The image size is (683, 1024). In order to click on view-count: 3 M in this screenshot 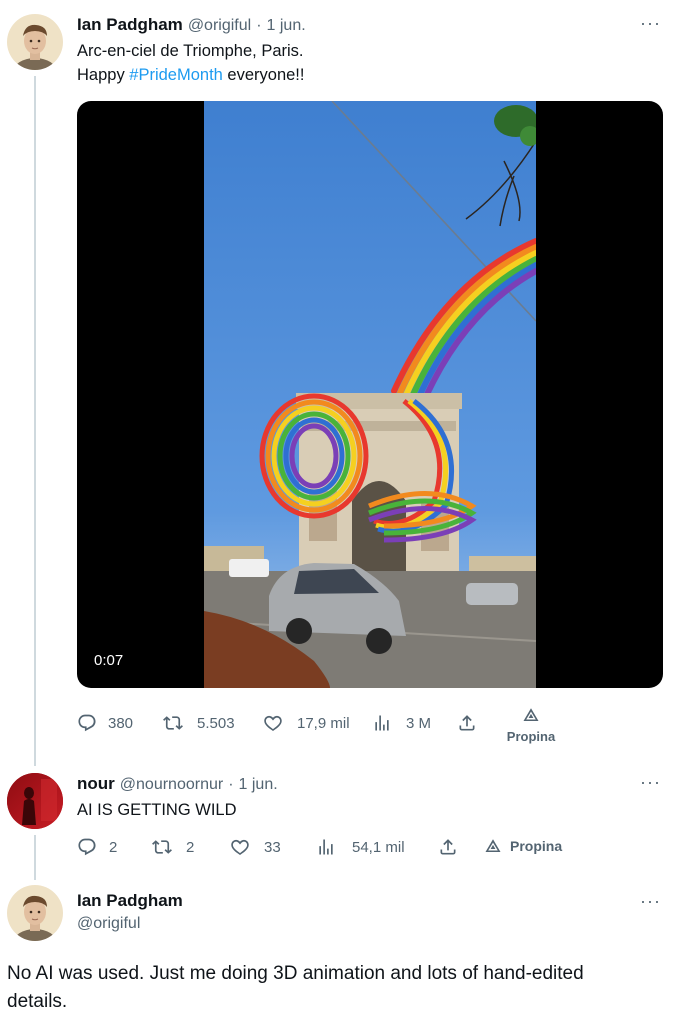, I will do `click(419, 723)`.